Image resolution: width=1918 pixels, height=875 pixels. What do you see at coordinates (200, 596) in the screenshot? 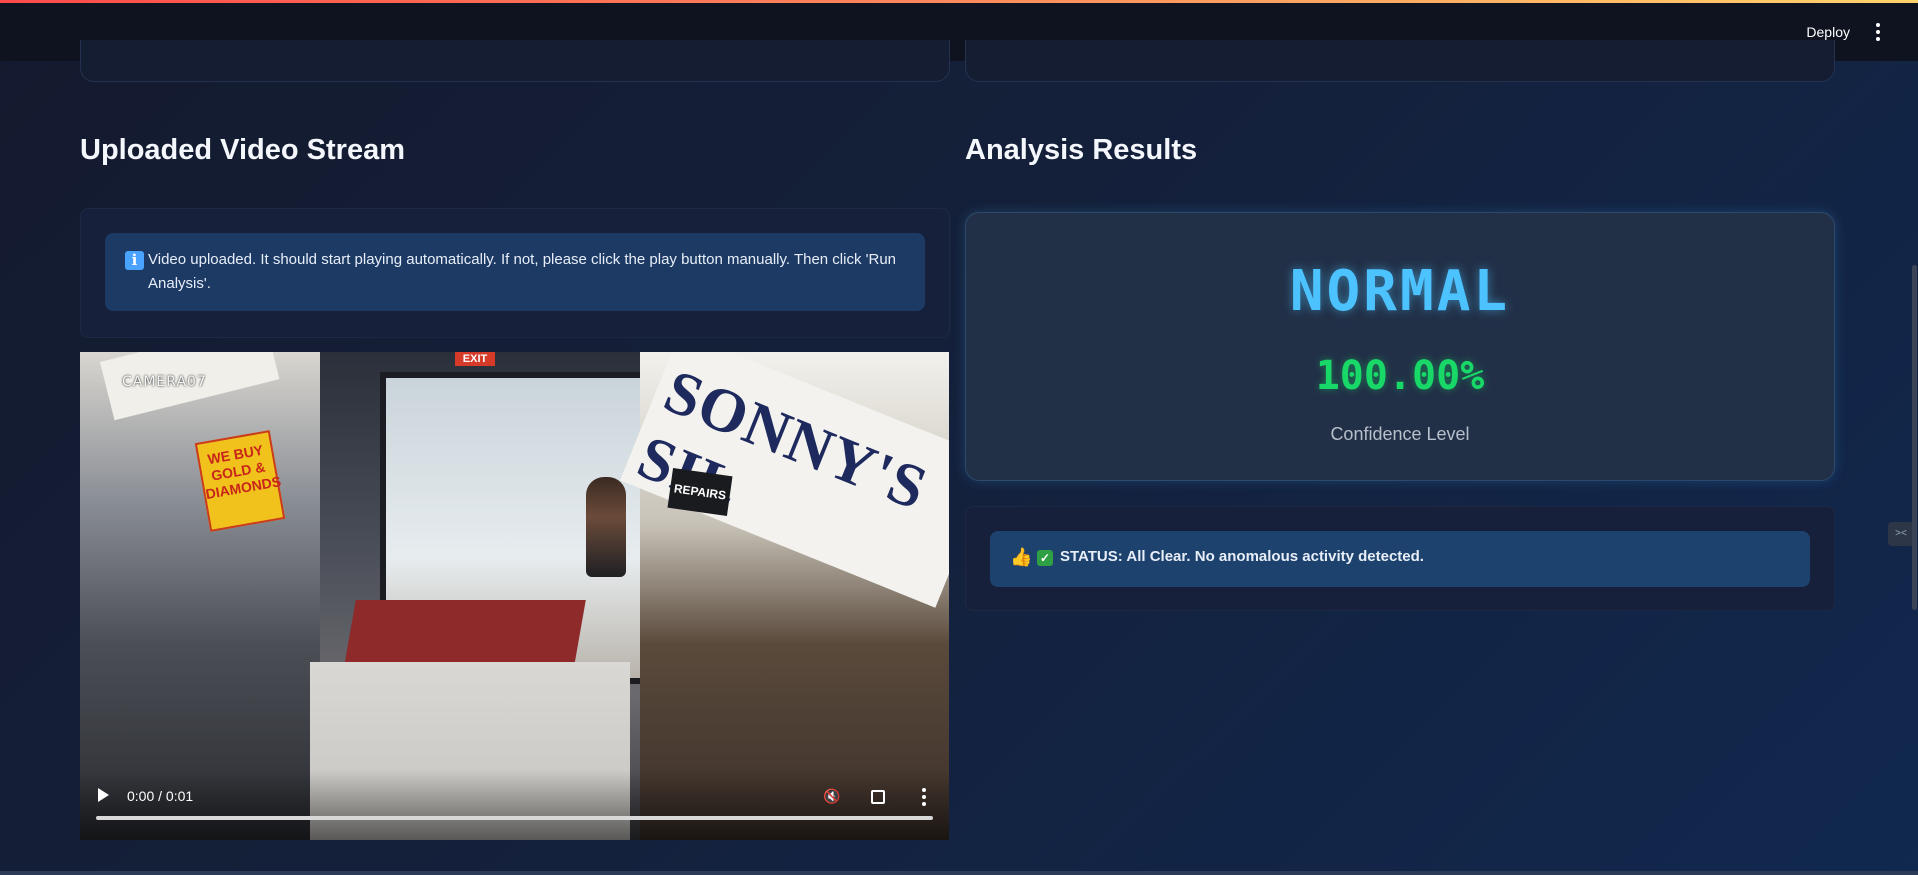
I see `video-scene-left-wall` at bounding box center [200, 596].